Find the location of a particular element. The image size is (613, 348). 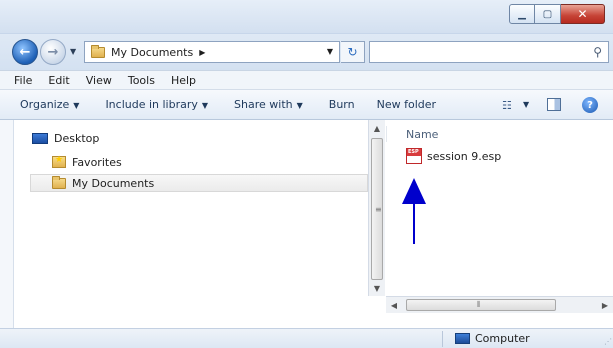

esp-icon-text: ESP is located at coordinates (413, 152).